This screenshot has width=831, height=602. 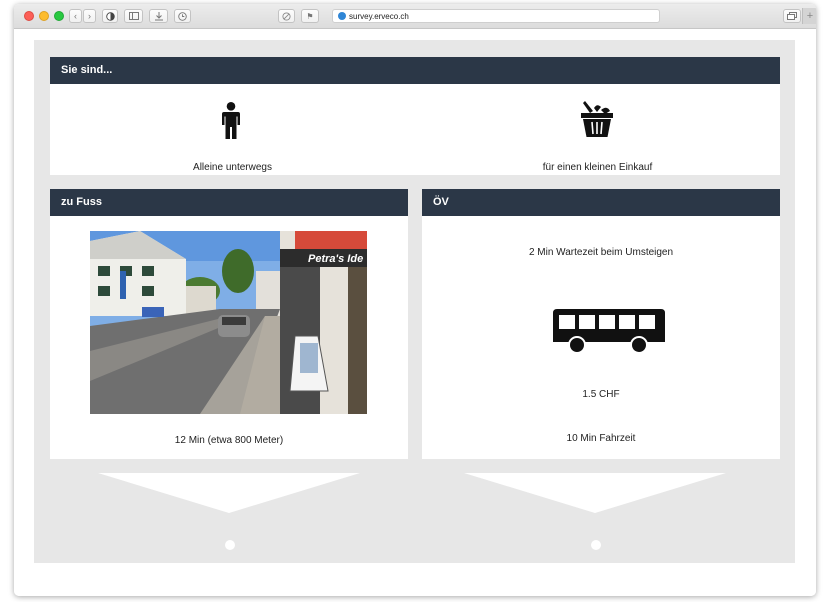 What do you see at coordinates (335, 259) in the screenshot?
I see `shop-sign-text: Petra's Ide` at bounding box center [335, 259].